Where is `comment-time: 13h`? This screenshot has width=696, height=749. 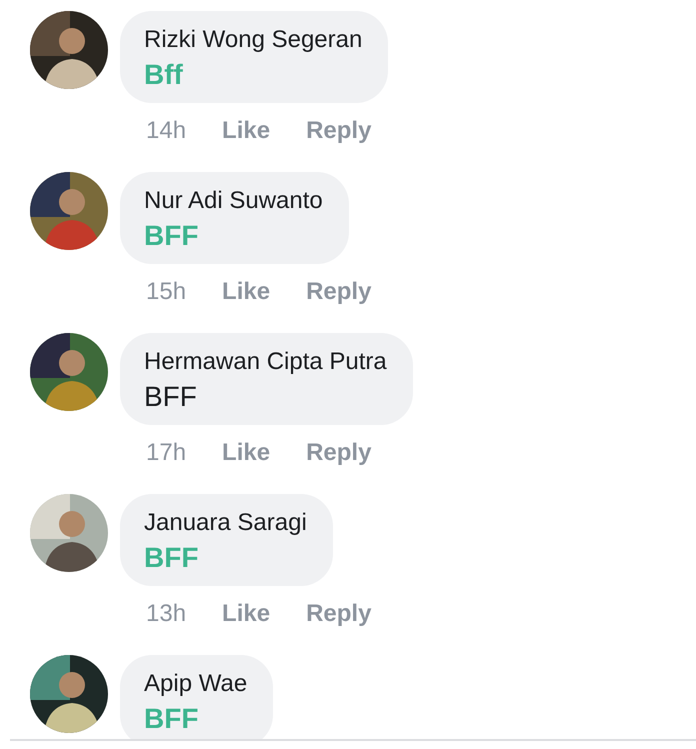 comment-time: 13h is located at coordinates (166, 614).